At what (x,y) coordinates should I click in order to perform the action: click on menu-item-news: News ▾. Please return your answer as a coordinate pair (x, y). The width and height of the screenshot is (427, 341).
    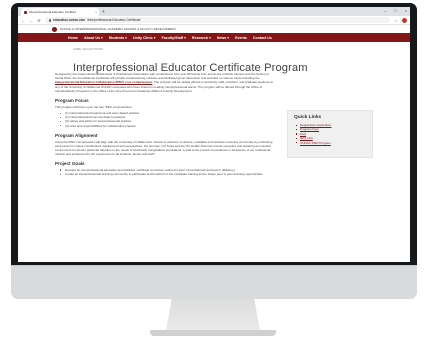
    Looking at the image, I should click on (223, 38).